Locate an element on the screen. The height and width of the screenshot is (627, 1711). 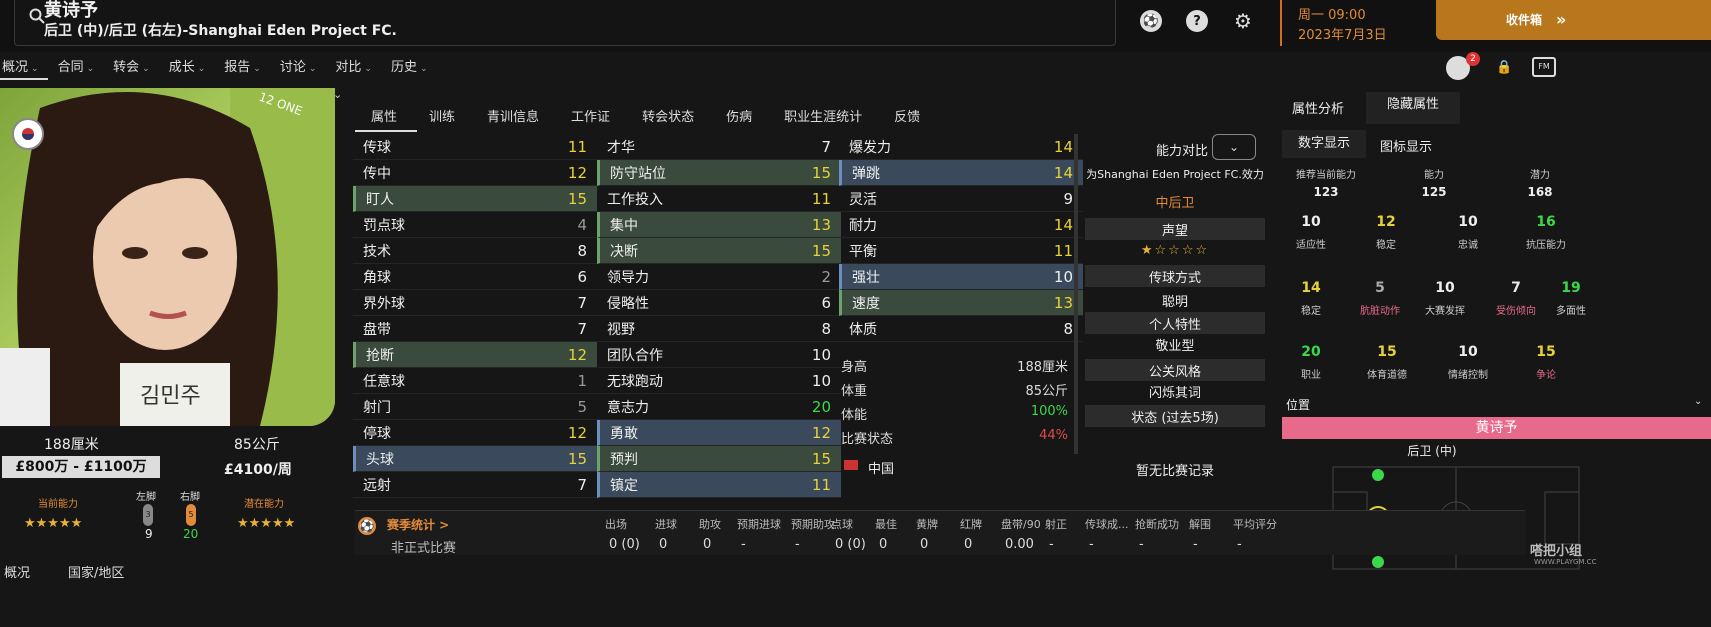
attribute-row: 头球 15 is located at coordinates (475, 459).